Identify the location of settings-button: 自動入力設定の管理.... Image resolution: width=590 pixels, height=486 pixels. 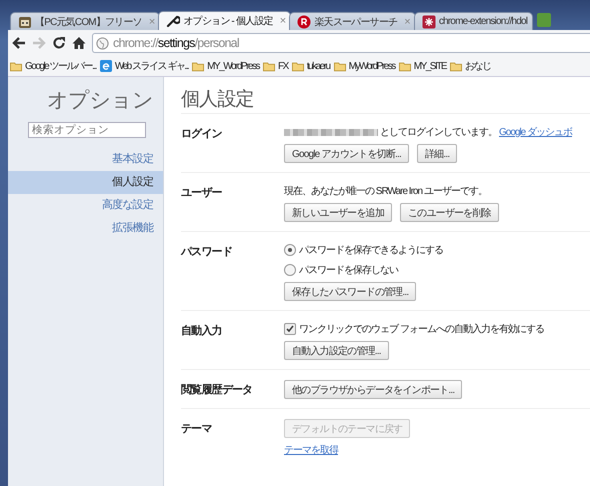
(336, 350).